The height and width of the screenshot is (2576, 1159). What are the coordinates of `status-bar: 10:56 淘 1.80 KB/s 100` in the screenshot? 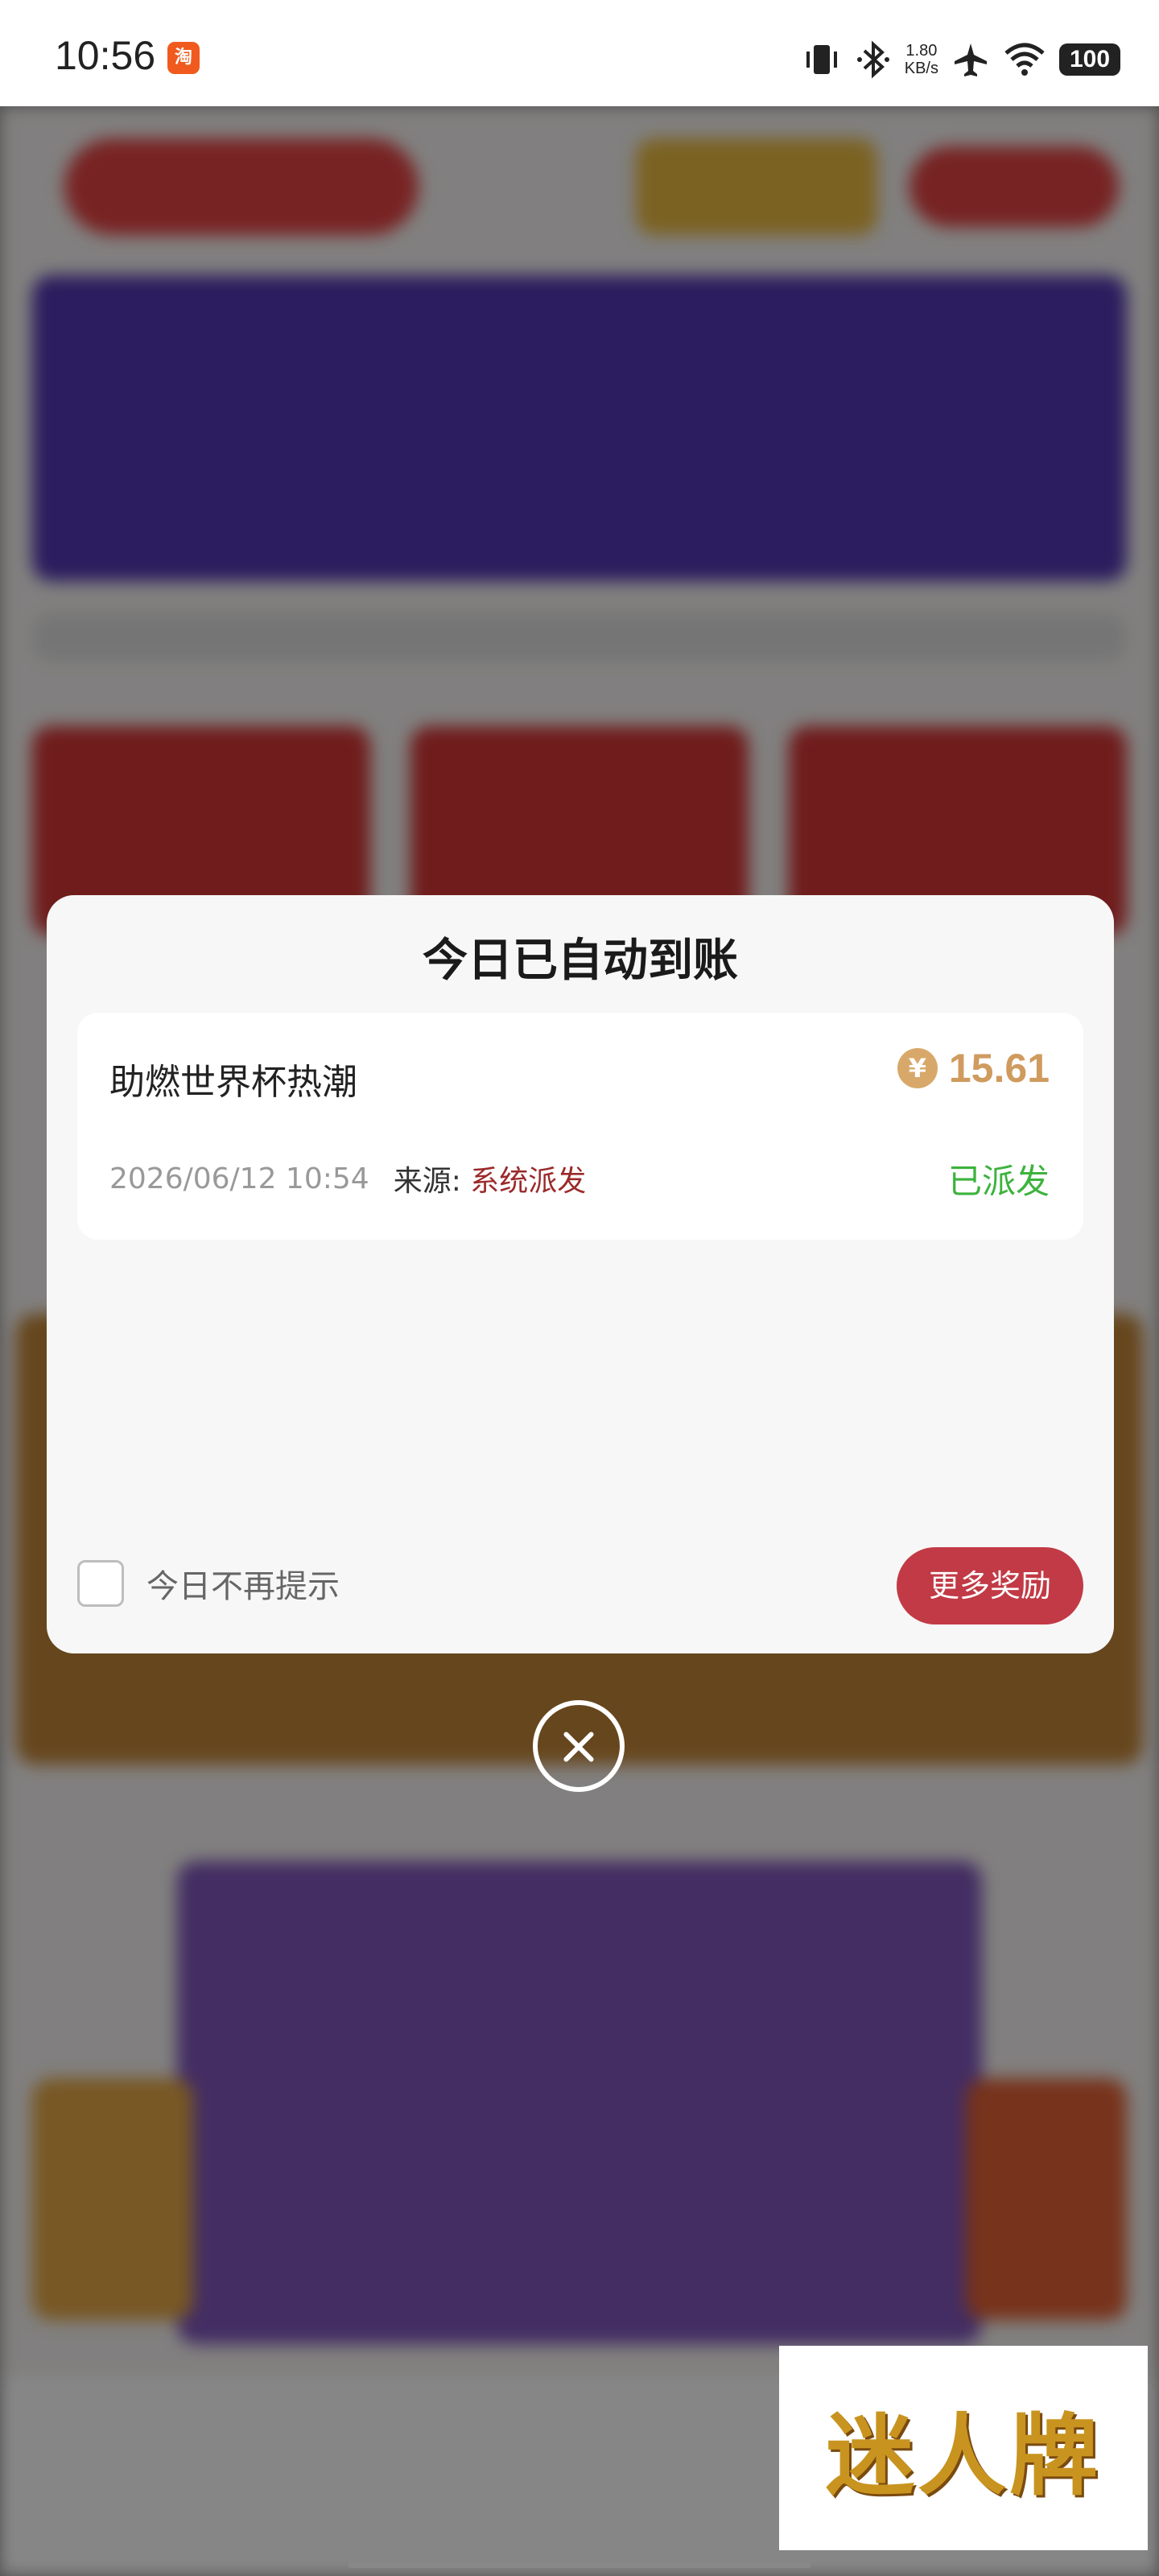 It's located at (579, 53).